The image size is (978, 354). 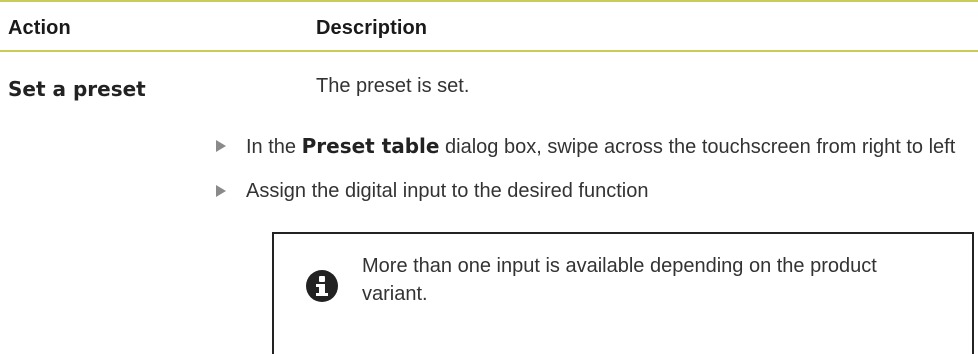 What do you see at coordinates (393, 86) in the screenshot?
I see `description-text: The preset is set.` at bounding box center [393, 86].